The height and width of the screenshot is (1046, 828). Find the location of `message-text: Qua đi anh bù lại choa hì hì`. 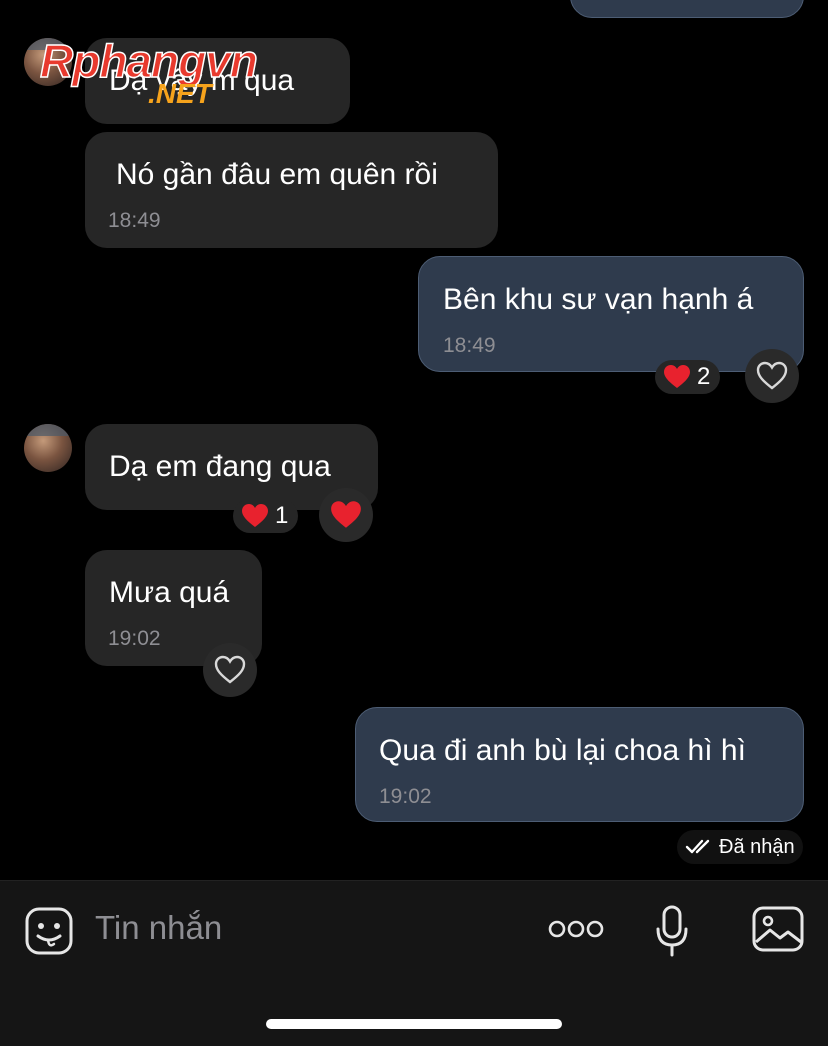

message-text: Qua đi anh bù lại choa hì hì is located at coordinates (562, 750).